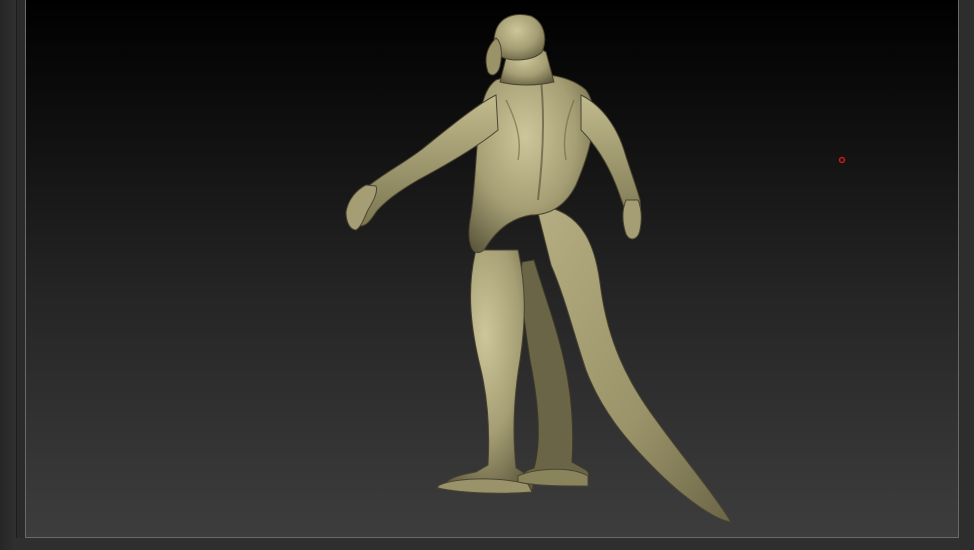  What do you see at coordinates (632, 219) in the screenshot?
I see `creature-right-hand` at bounding box center [632, 219].